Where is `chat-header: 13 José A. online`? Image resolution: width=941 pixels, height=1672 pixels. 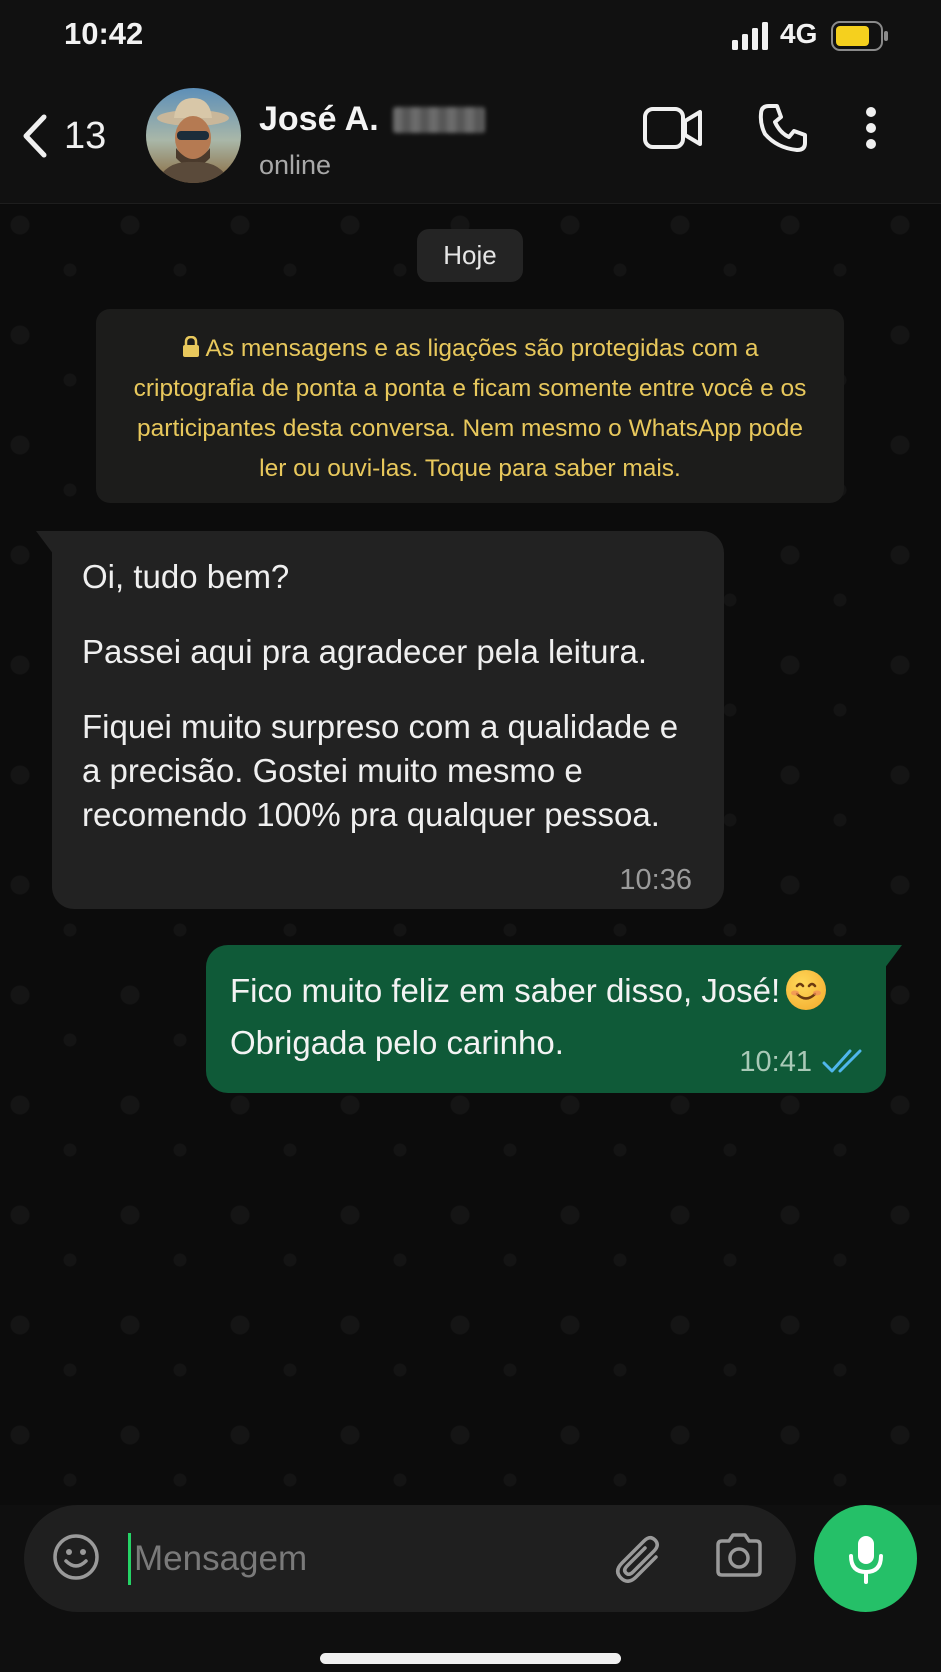 chat-header: 13 José A. online is located at coordinates (470, 138).